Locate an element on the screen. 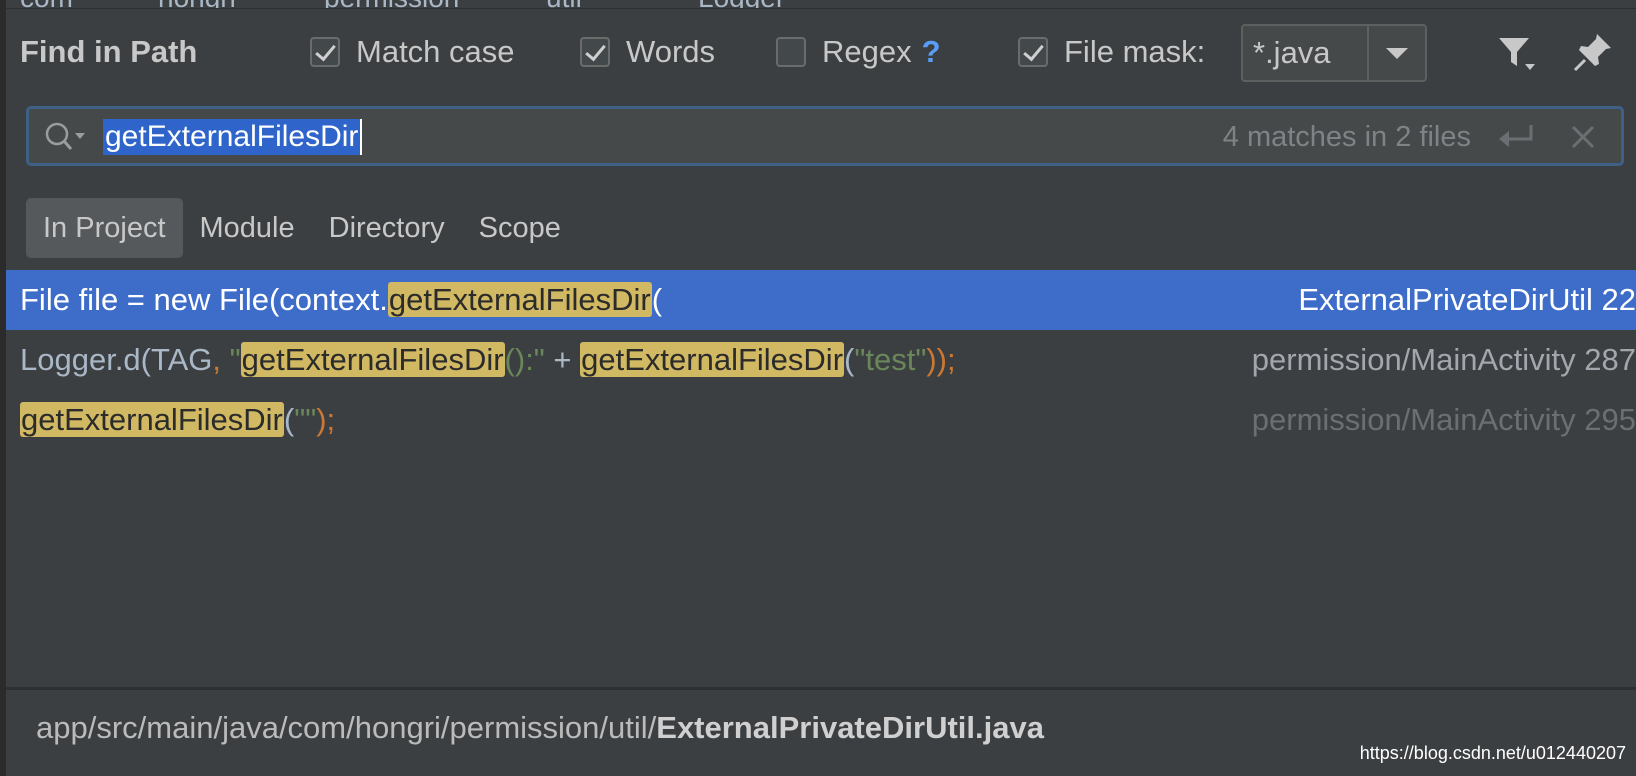  file-mask-option: File mask: is located at coordinates (1111, 52).